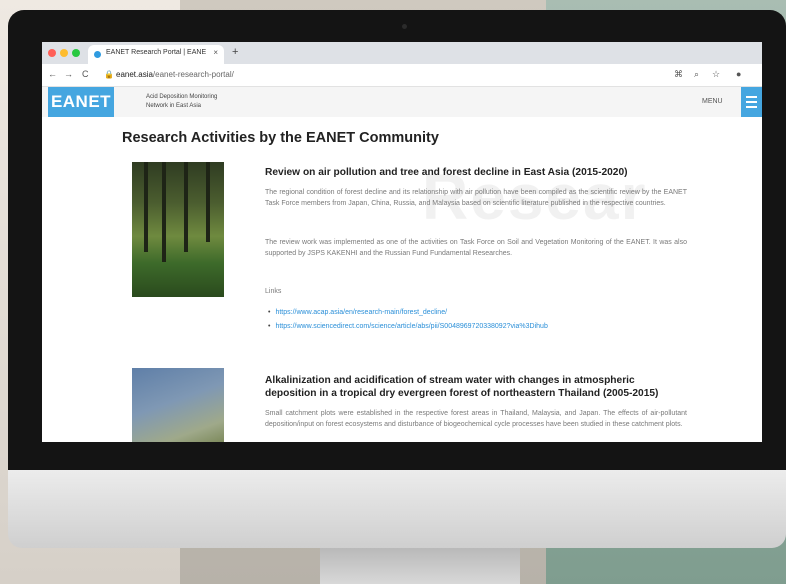  Describe the element at coordinates (193, 74) in the screenshot. I see `url-path: /eanet-research-portal/` at that location.